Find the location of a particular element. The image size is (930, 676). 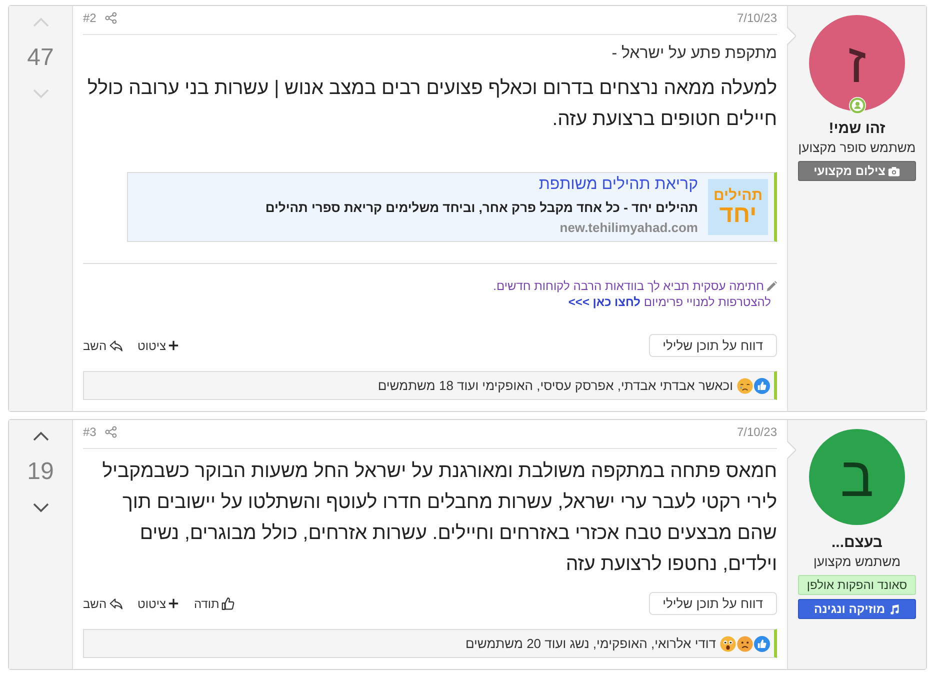

reactions-text: וכאשר אבדתי אבדתי, אפרסק עסיסי, האופקימי ועוד 18 משתמשים is located at coordinates (555, 385).